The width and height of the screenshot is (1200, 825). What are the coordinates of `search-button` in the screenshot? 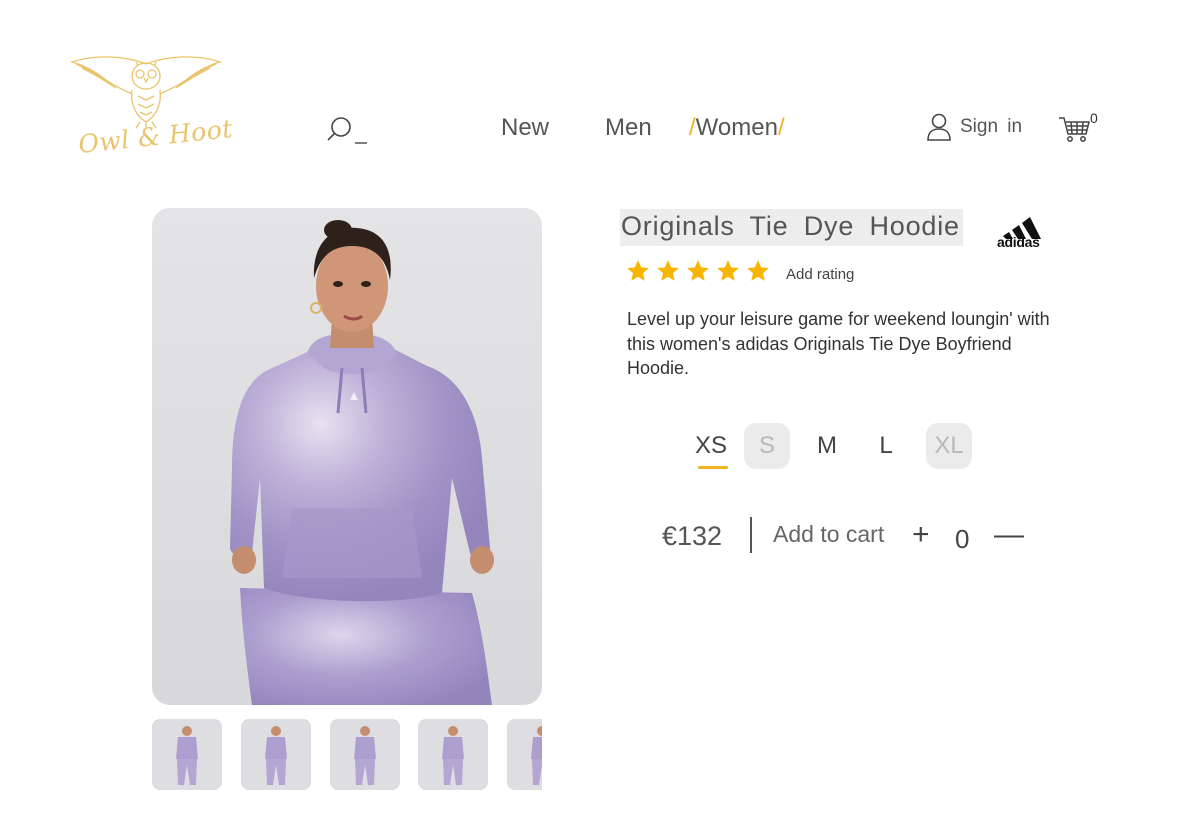 It's located at (348, 130).